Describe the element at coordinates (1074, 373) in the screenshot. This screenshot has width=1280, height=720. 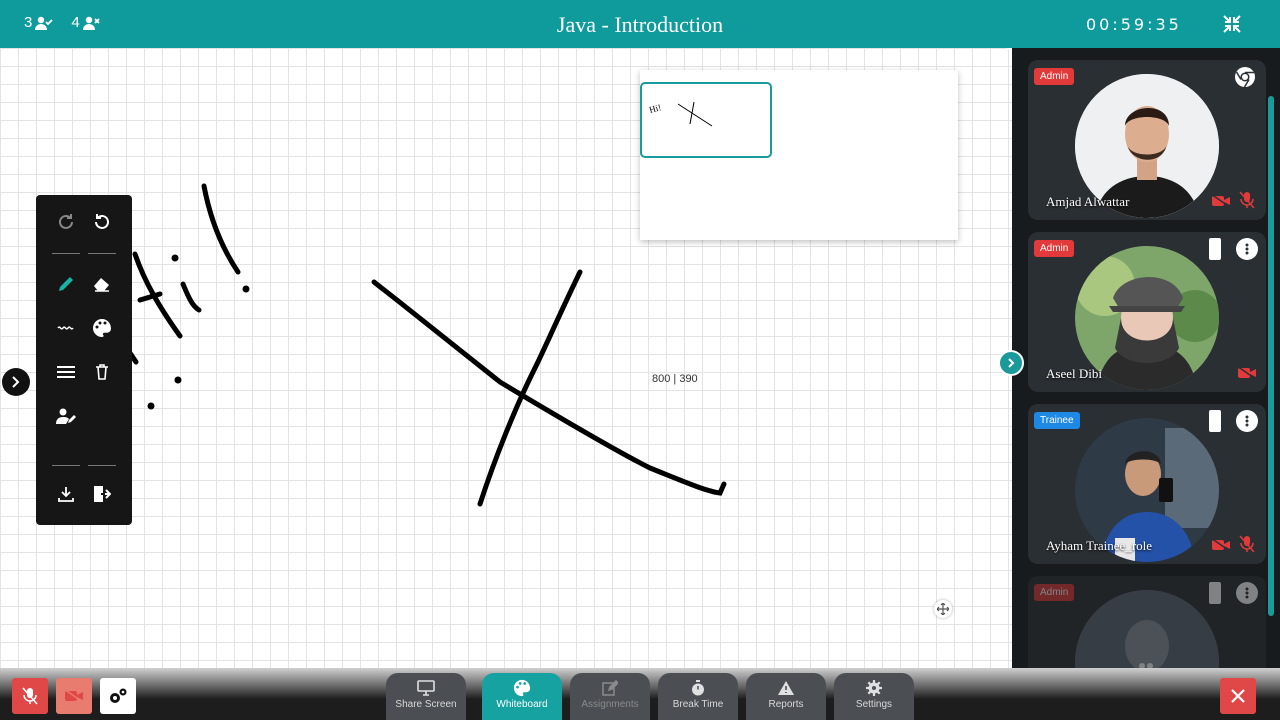
I see `participant-name: Aseel Dibi` at that location.